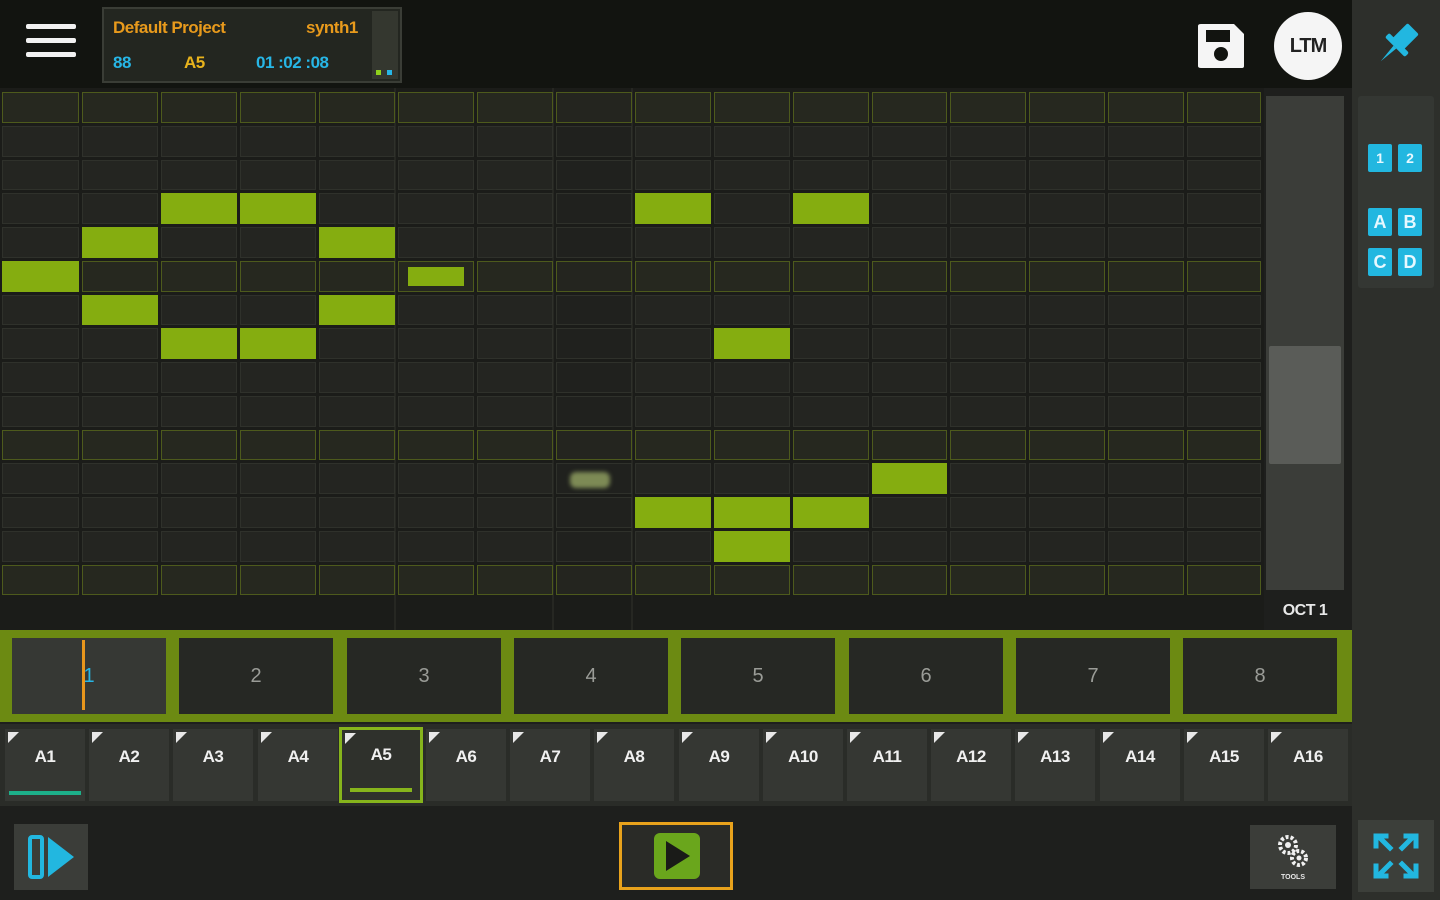  I want to click on bank-button-d: D, so click(1410, 262).